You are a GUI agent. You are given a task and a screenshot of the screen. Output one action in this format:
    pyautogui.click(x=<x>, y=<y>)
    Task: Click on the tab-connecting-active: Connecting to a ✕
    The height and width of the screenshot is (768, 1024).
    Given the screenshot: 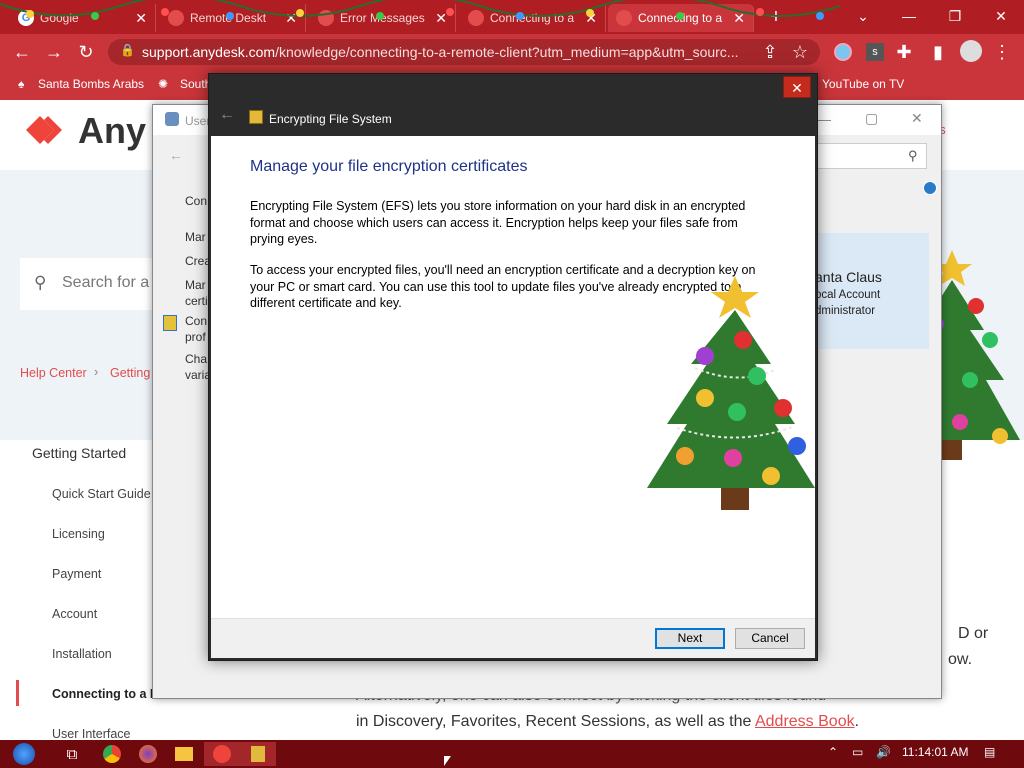 What is the action you would take?
    pyautogui.click(x=681, y=18)
    